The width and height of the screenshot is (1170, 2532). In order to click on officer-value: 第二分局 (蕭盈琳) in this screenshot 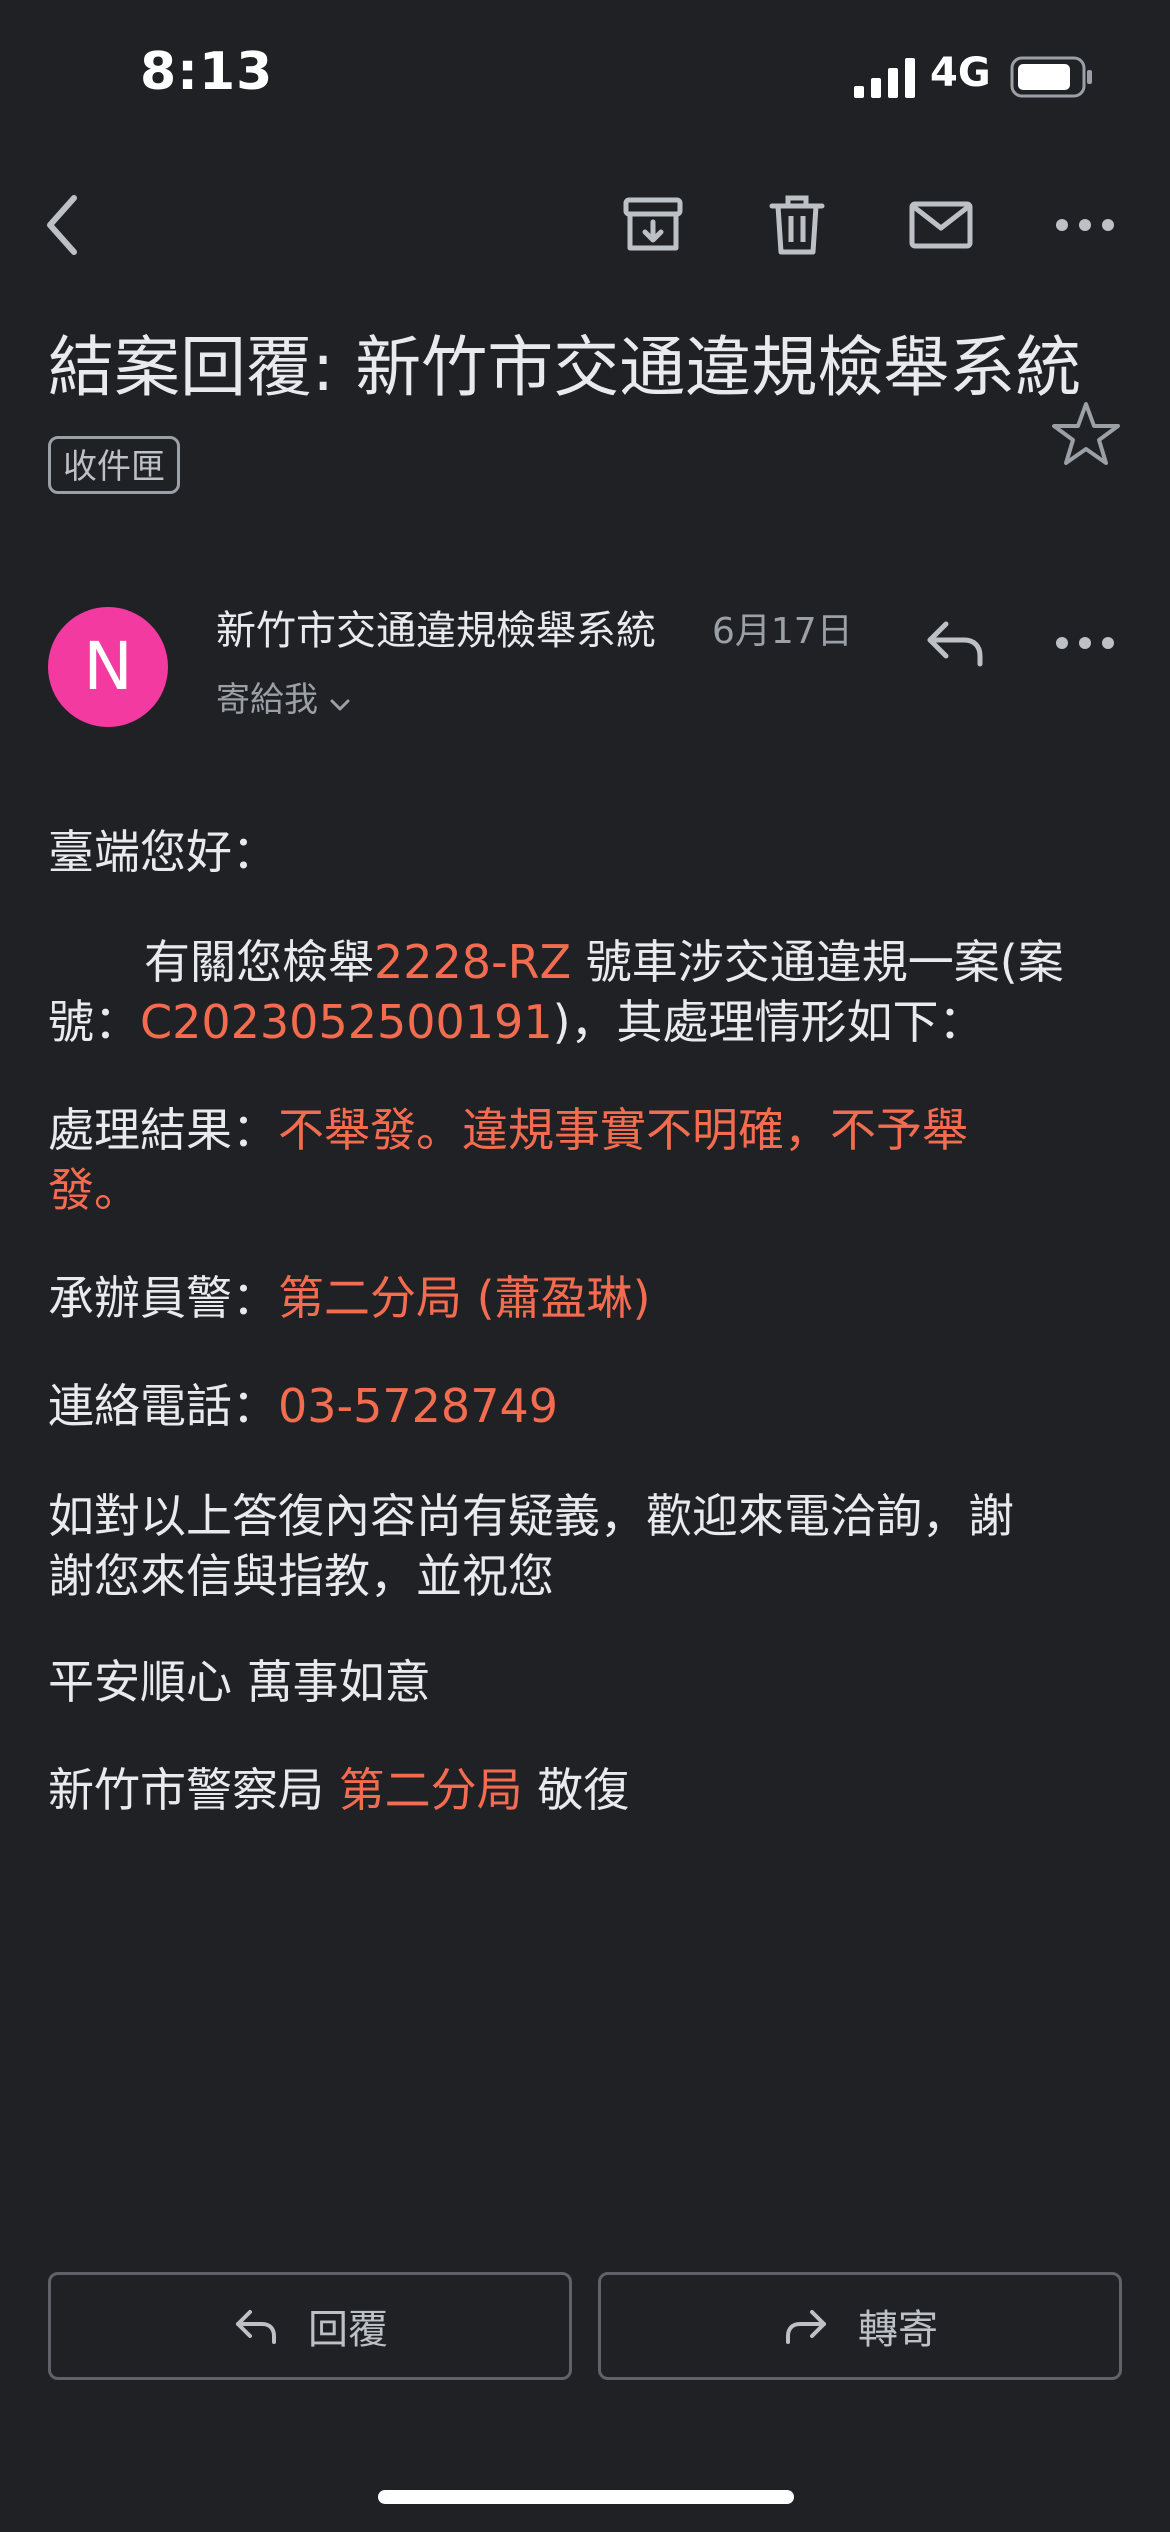, I will do `click(464, 1298)`.